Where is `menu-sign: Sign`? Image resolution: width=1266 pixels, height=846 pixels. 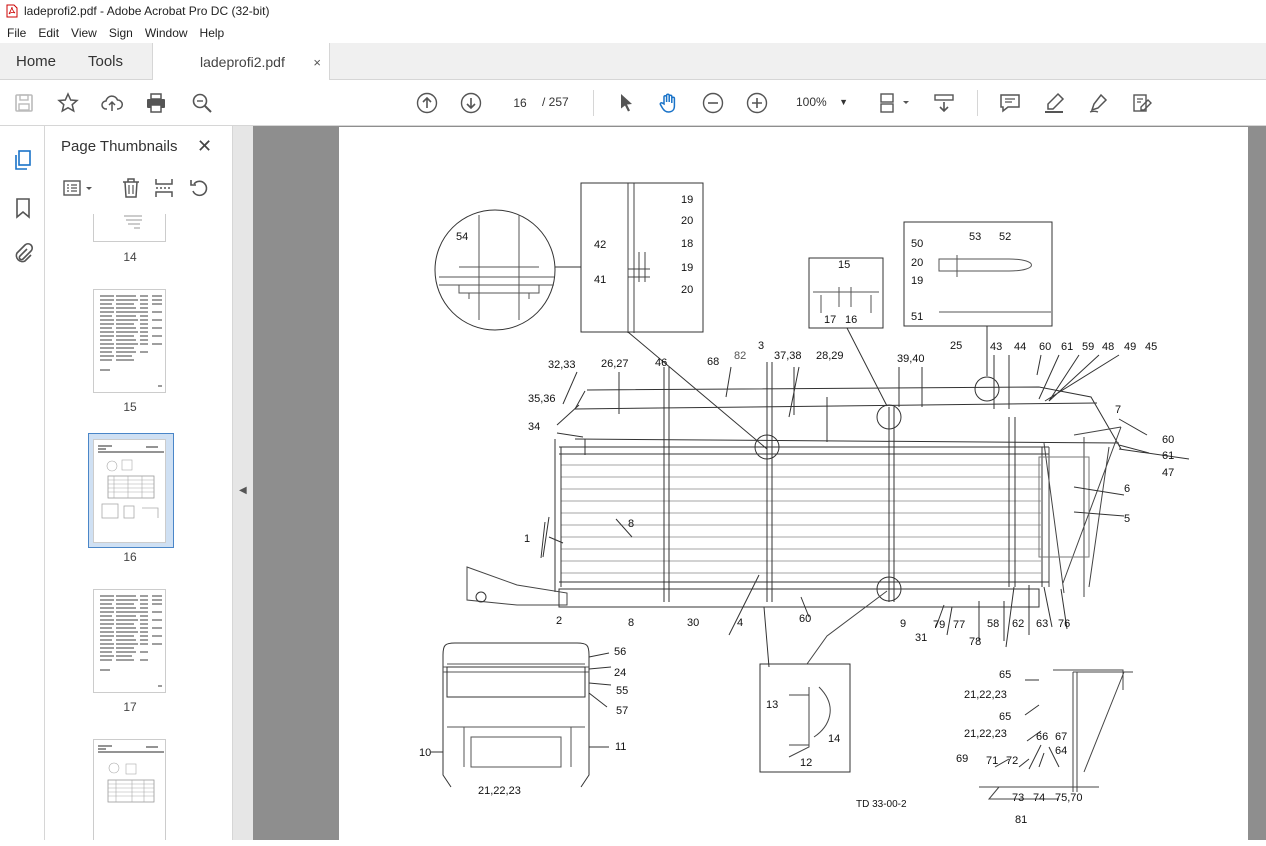 menu-sign: Sign is located at coordinates (120, 33).